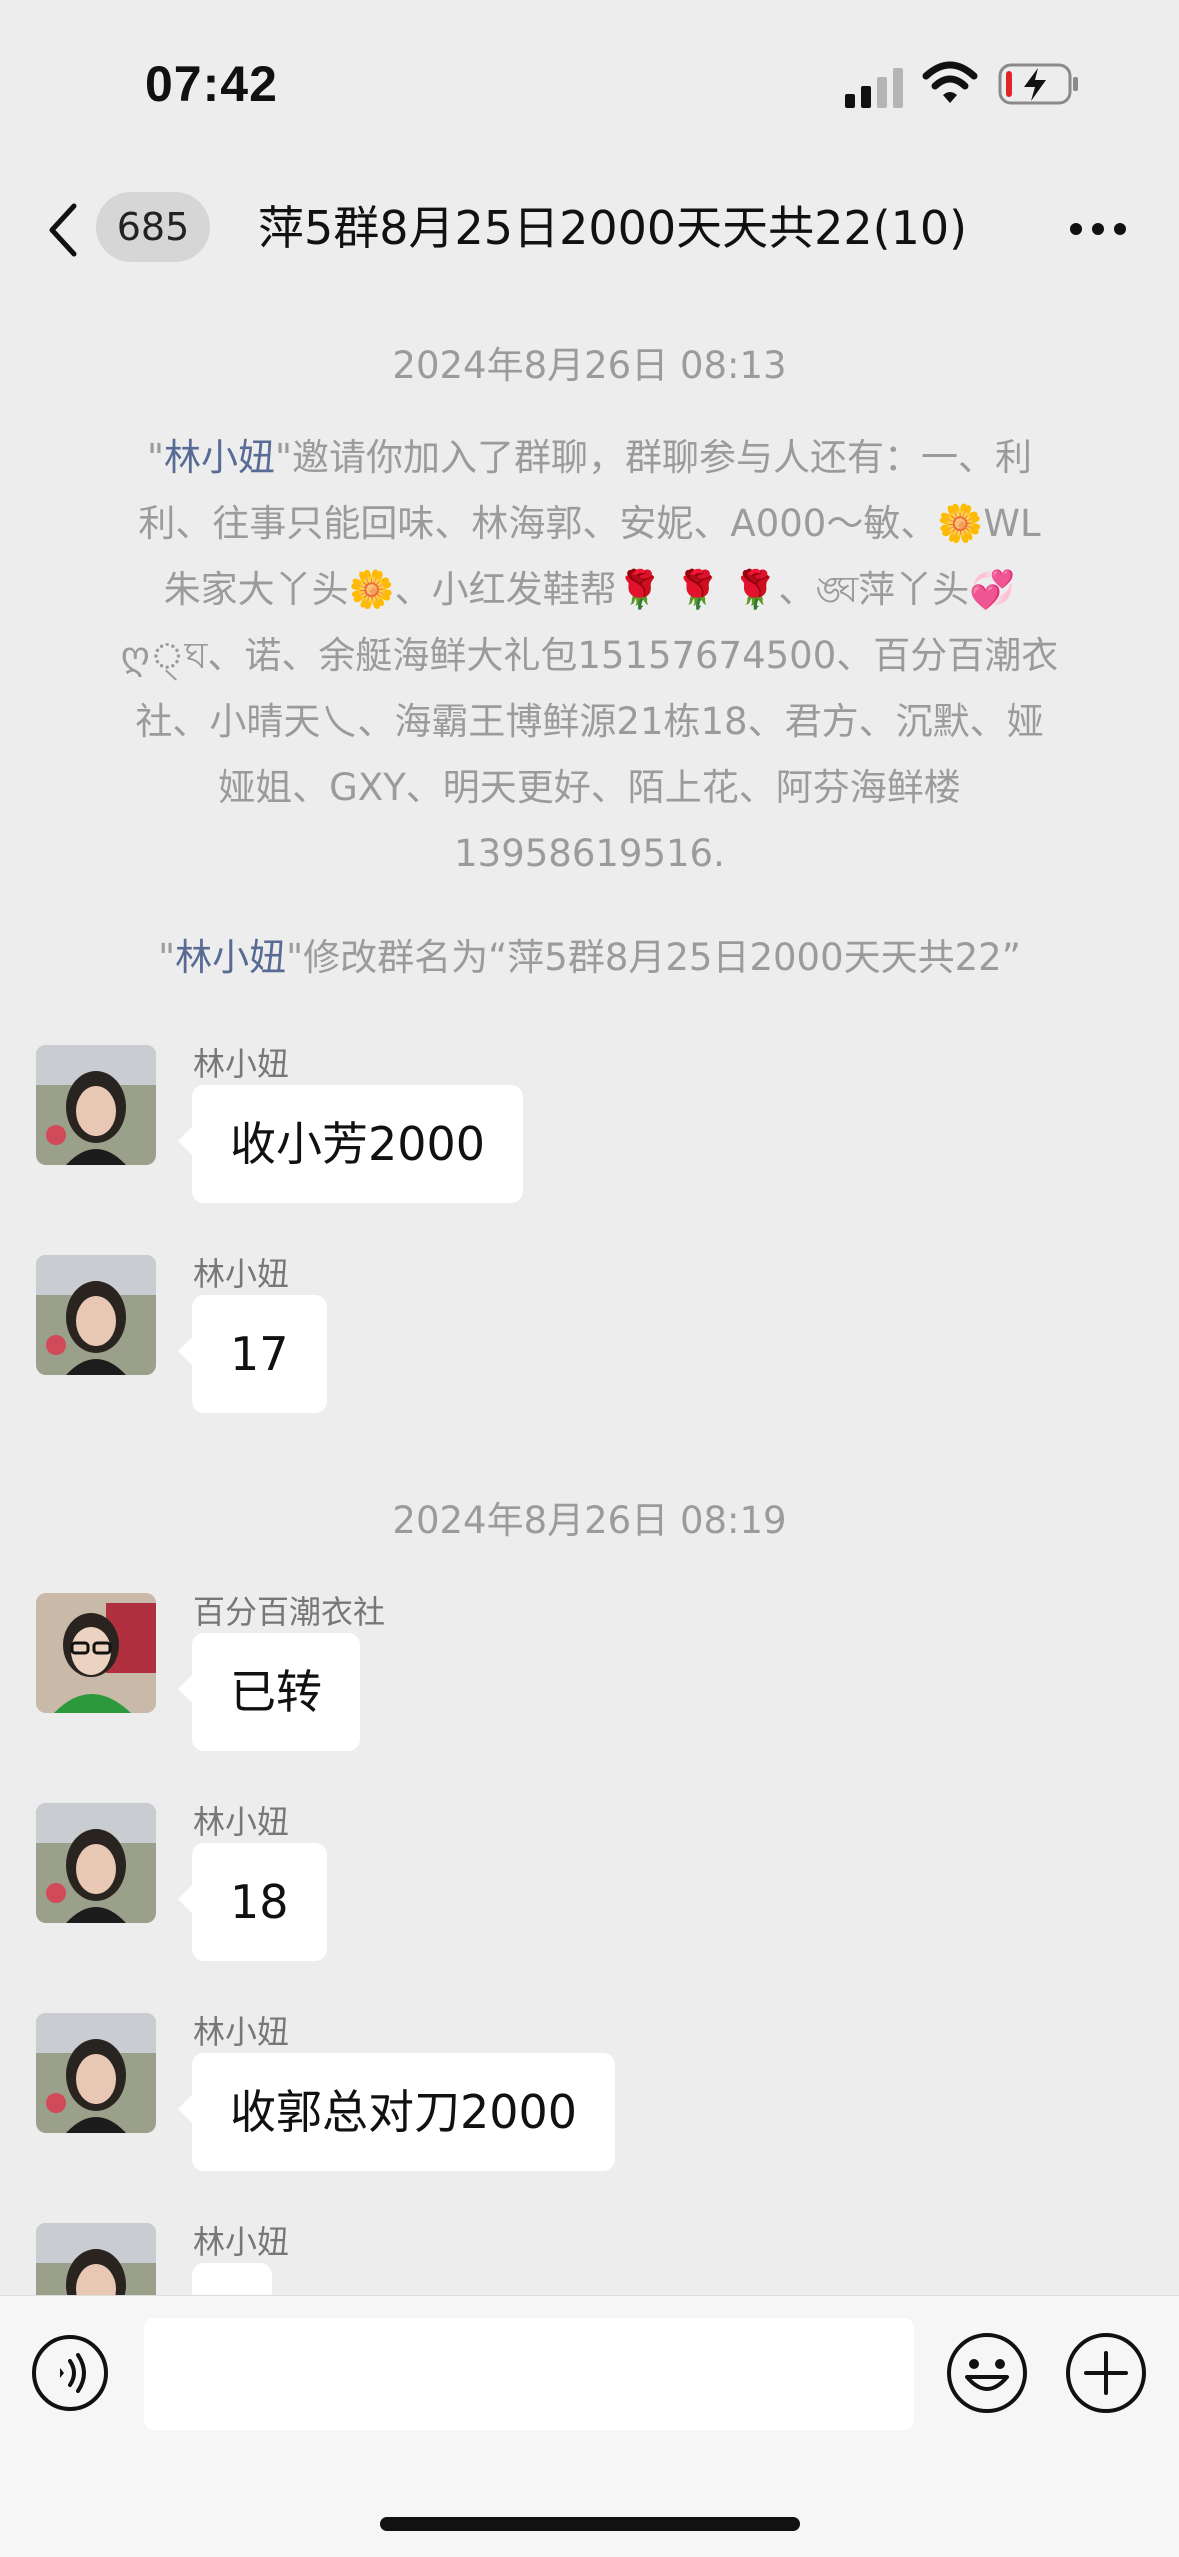  Describe the element at coordinates (589, 721) in the screenshot. I see `invite-line: 社、小晴天乀、海霸王博鲜源21栋18、君方、沉默、娅` at that location.